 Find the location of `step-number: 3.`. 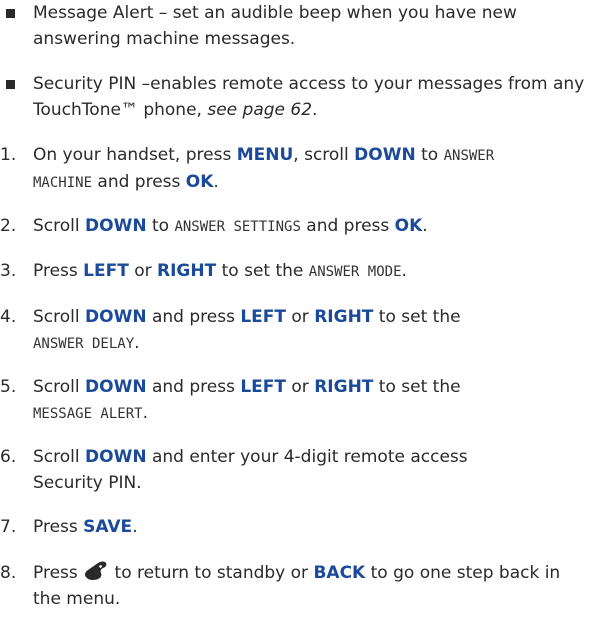

step-number: 3. is located at coordinates (8, 271).